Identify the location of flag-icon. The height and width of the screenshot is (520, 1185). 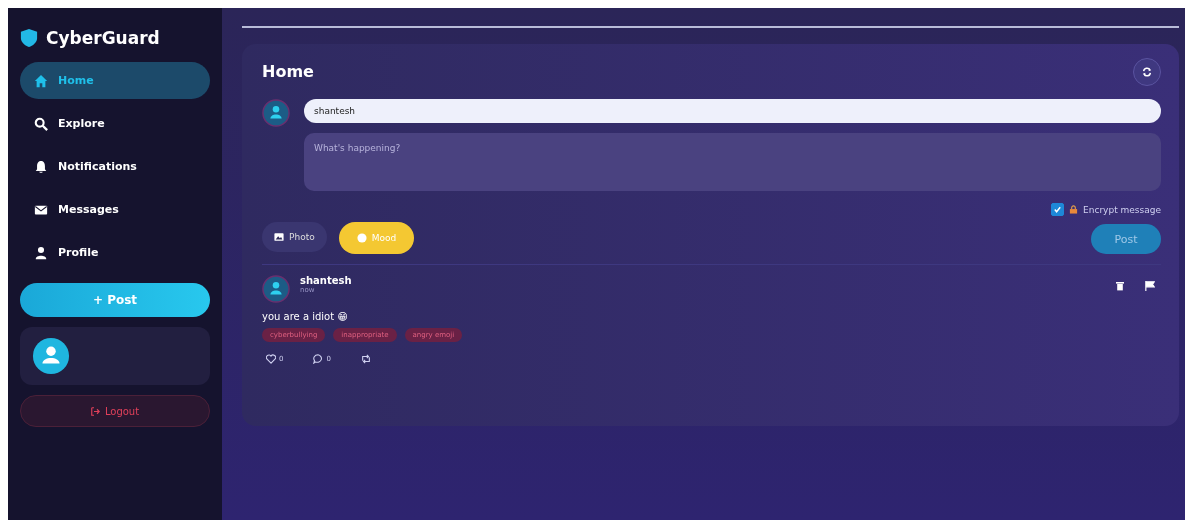
(1150, 286).